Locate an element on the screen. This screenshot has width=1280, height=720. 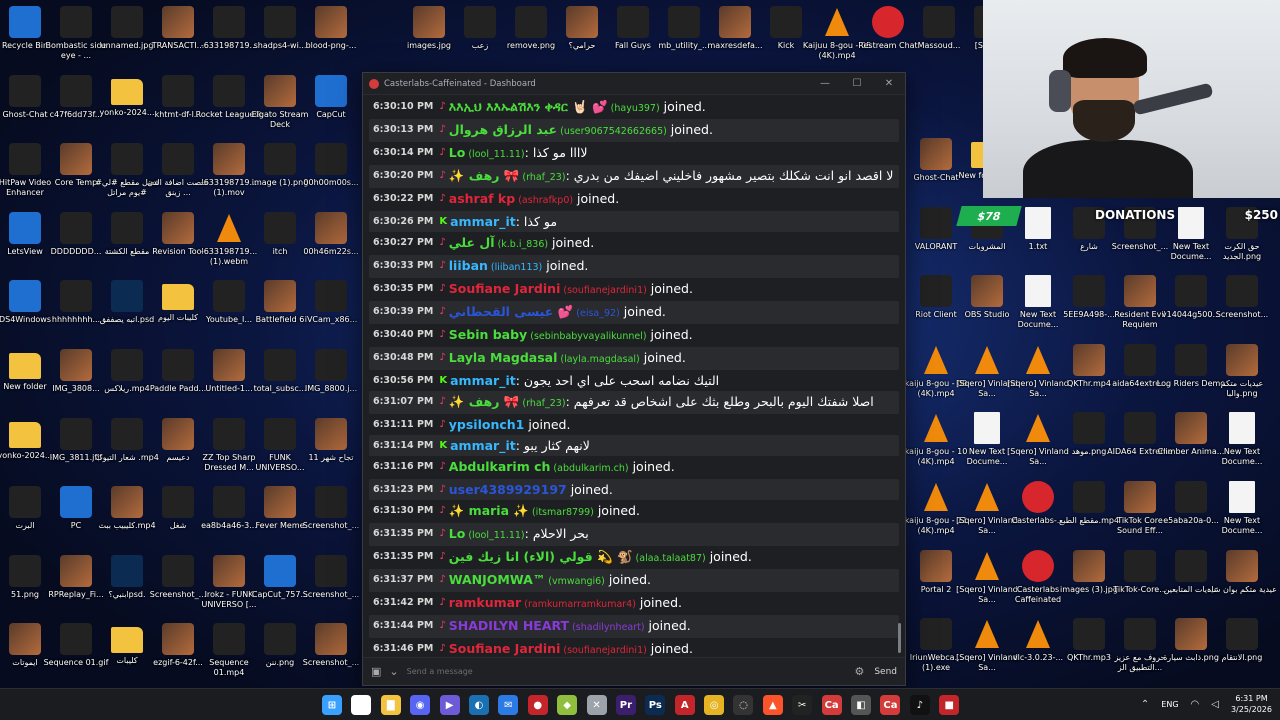
display-name: ✨ maria ✨ is located at coordinates (489, 510).